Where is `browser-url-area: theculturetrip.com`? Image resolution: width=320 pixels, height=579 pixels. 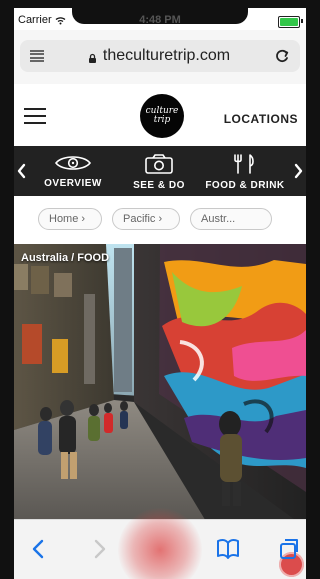 browser-url-area: theculturetrip.com is located at coordinates (160, 57).